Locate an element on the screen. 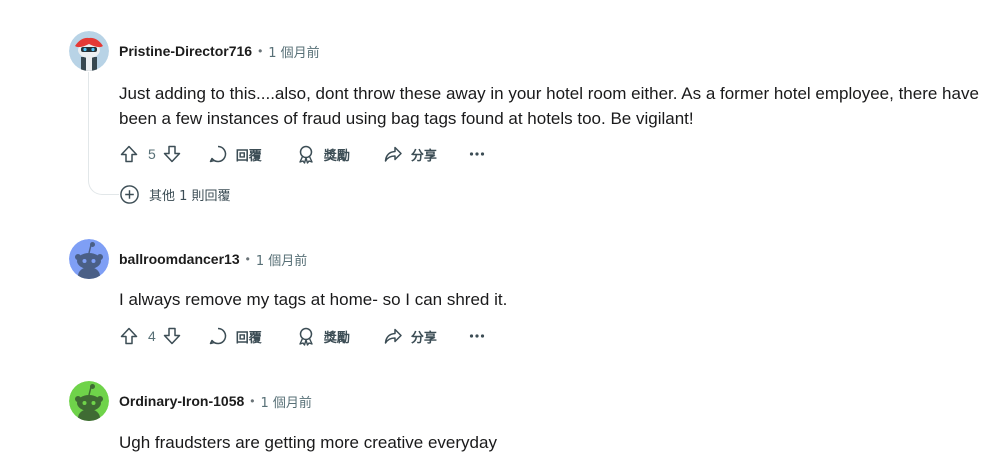 This screenshot has width=1003, height=467. username: ballroomdancer13 is located at coordinates (179, 259).